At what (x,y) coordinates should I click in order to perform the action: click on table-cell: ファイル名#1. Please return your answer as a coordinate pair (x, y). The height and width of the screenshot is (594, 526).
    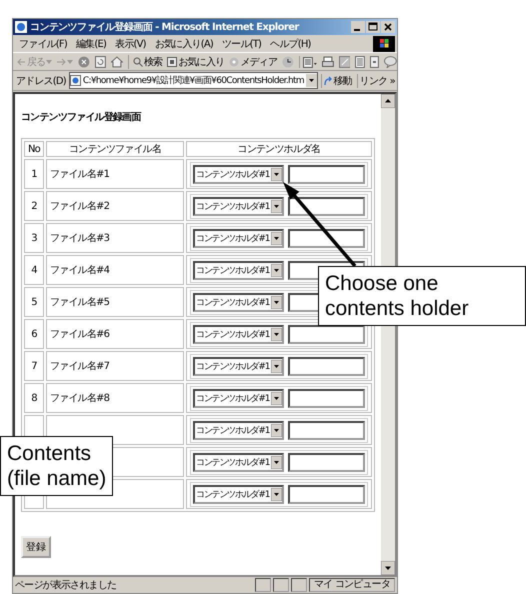
    Looking at the image, I should click on (115, 174).